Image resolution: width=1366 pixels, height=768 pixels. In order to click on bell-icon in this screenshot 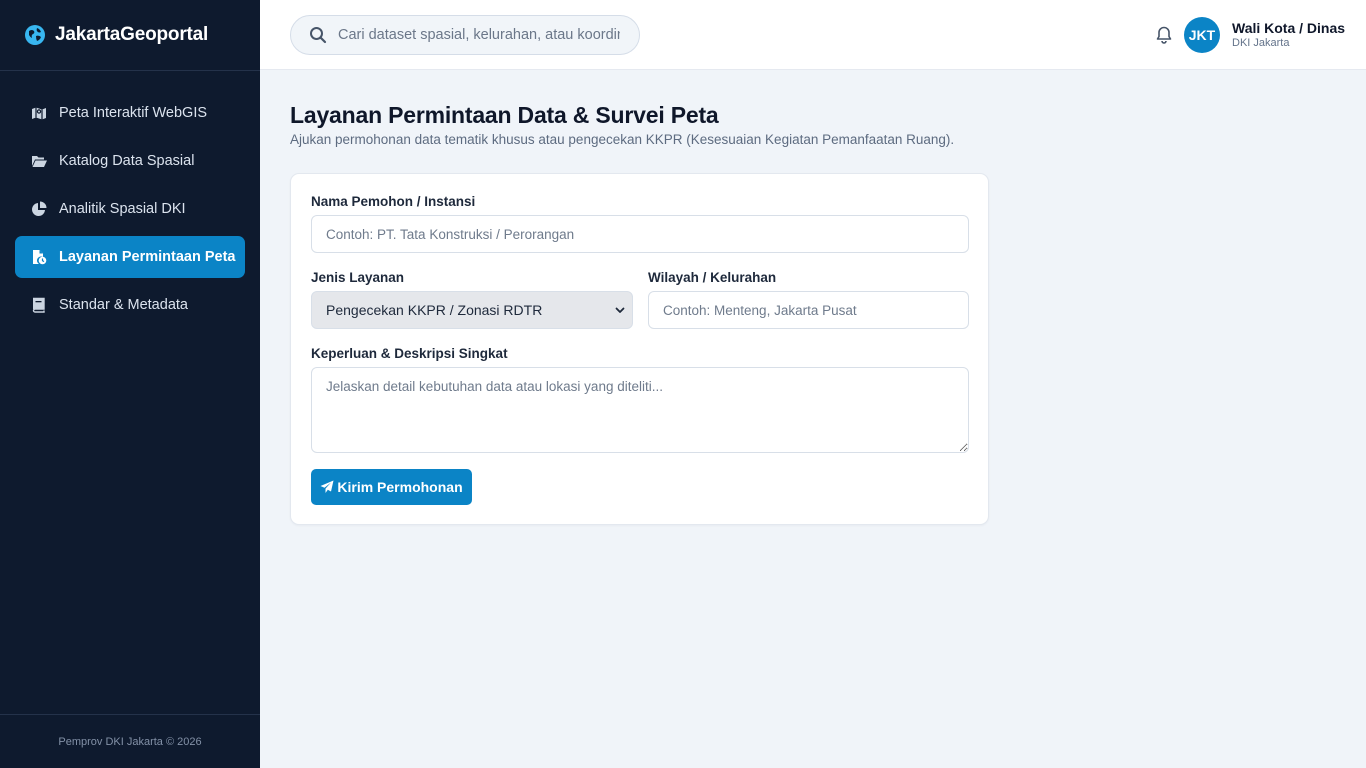, I will do `click(1164, 35)`.